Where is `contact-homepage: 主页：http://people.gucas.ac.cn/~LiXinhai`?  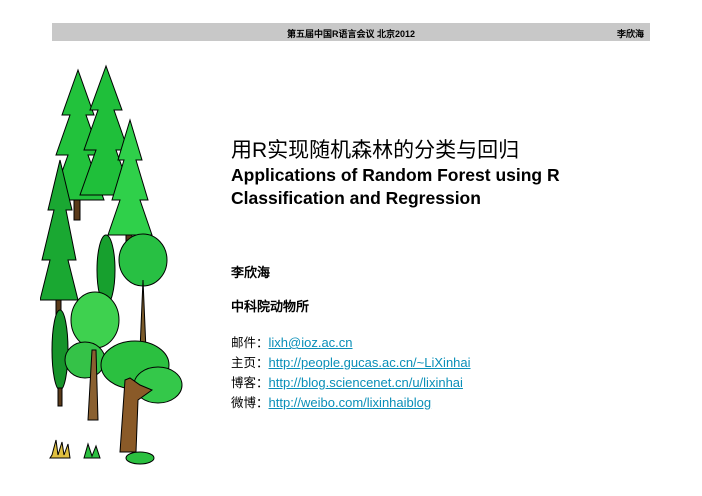
contact-homepage: 主页：http://people.gucas.ac.cn/~LiXinhai is located at coordinates (351, 363).